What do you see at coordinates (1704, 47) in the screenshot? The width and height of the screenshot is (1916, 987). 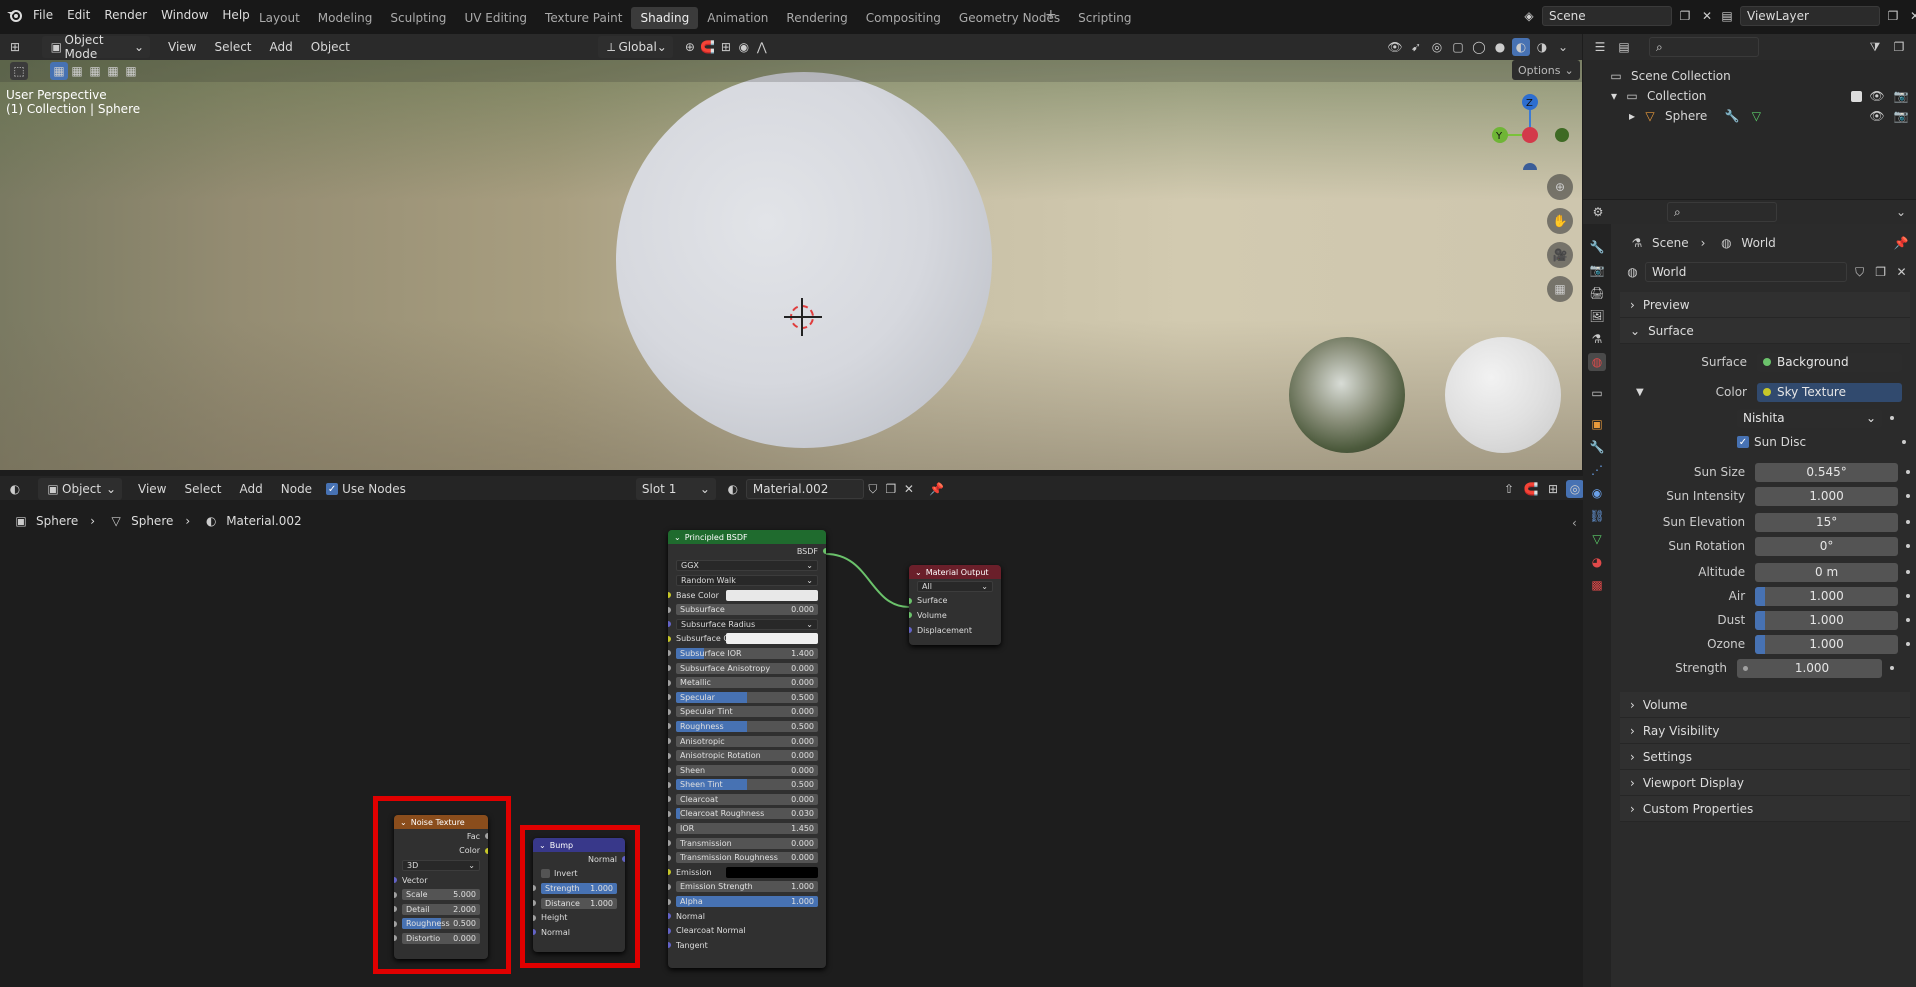 I see `outliner-search: ⌕` at bounding box center [1704, 47].